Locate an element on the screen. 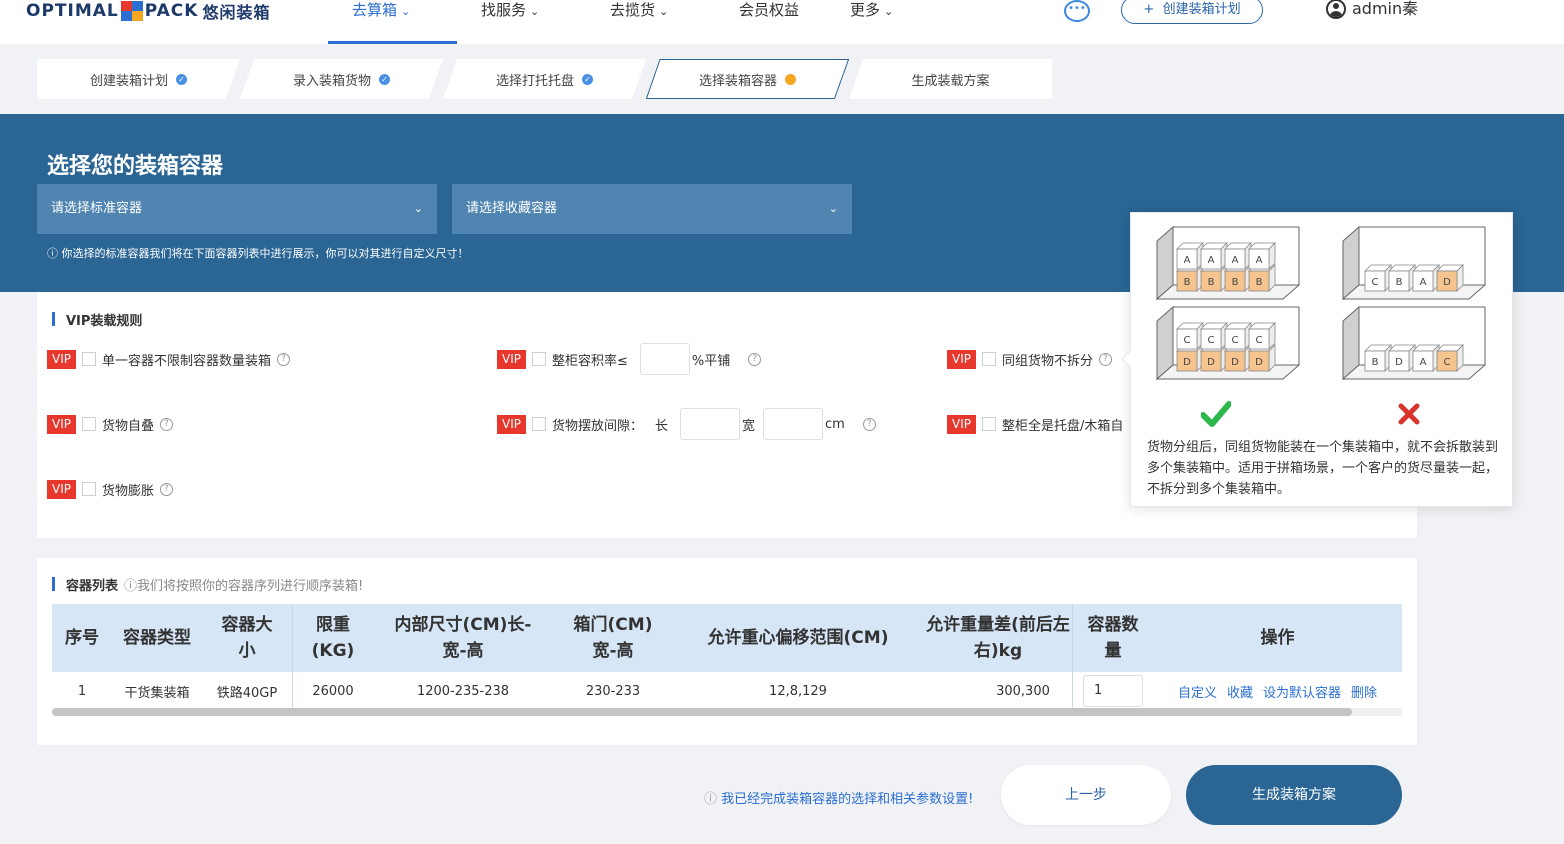  rule-gap: VIP 货物摆放间隙： 长 宽 cm ? is located at coordinates (686, 424).